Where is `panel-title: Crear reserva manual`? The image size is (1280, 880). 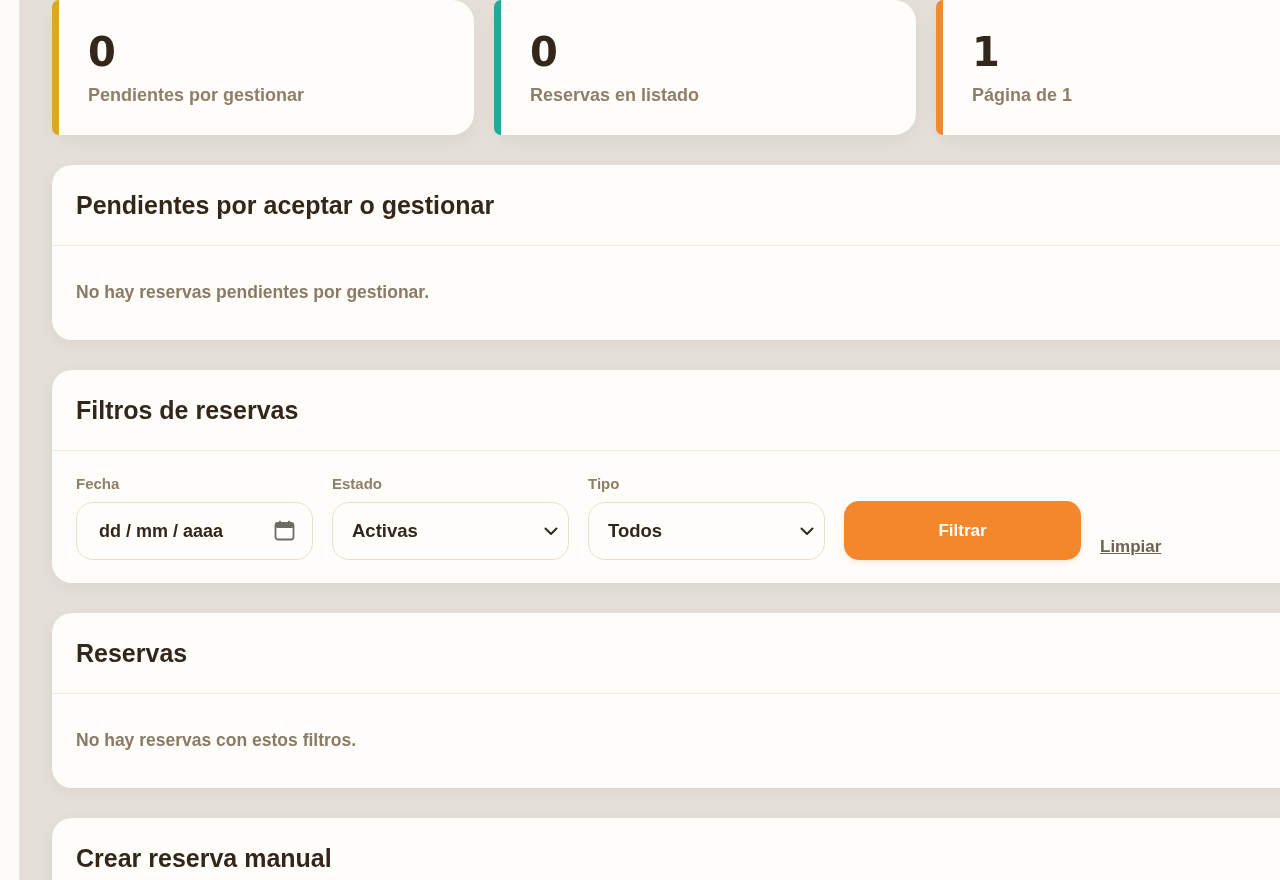 panel-title: Crear reserva manual is located at coordinates (204, 858).